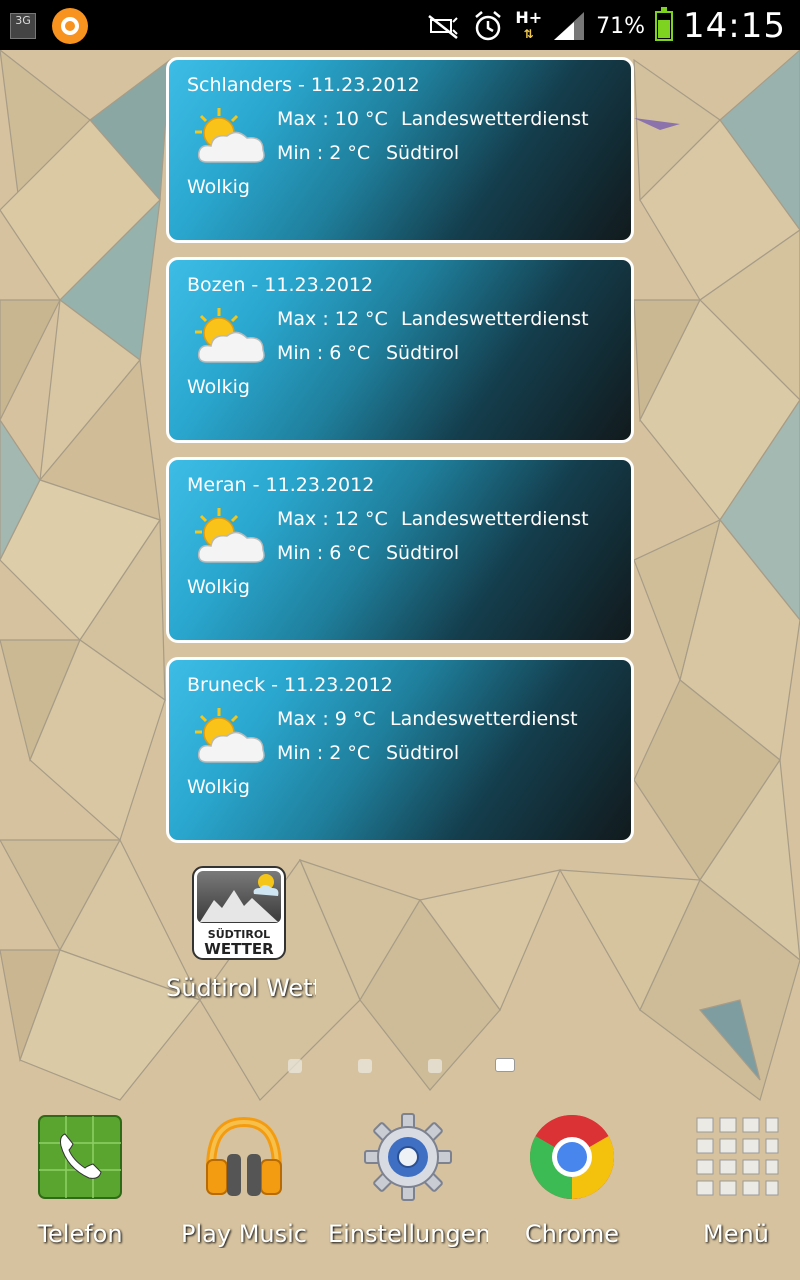 The height and width of the screenshot is (1280, 800). Describe the element at coordinates (281, 485) in the screenshot. I see `widget-title: Meran - 11.23.2012` at that location.